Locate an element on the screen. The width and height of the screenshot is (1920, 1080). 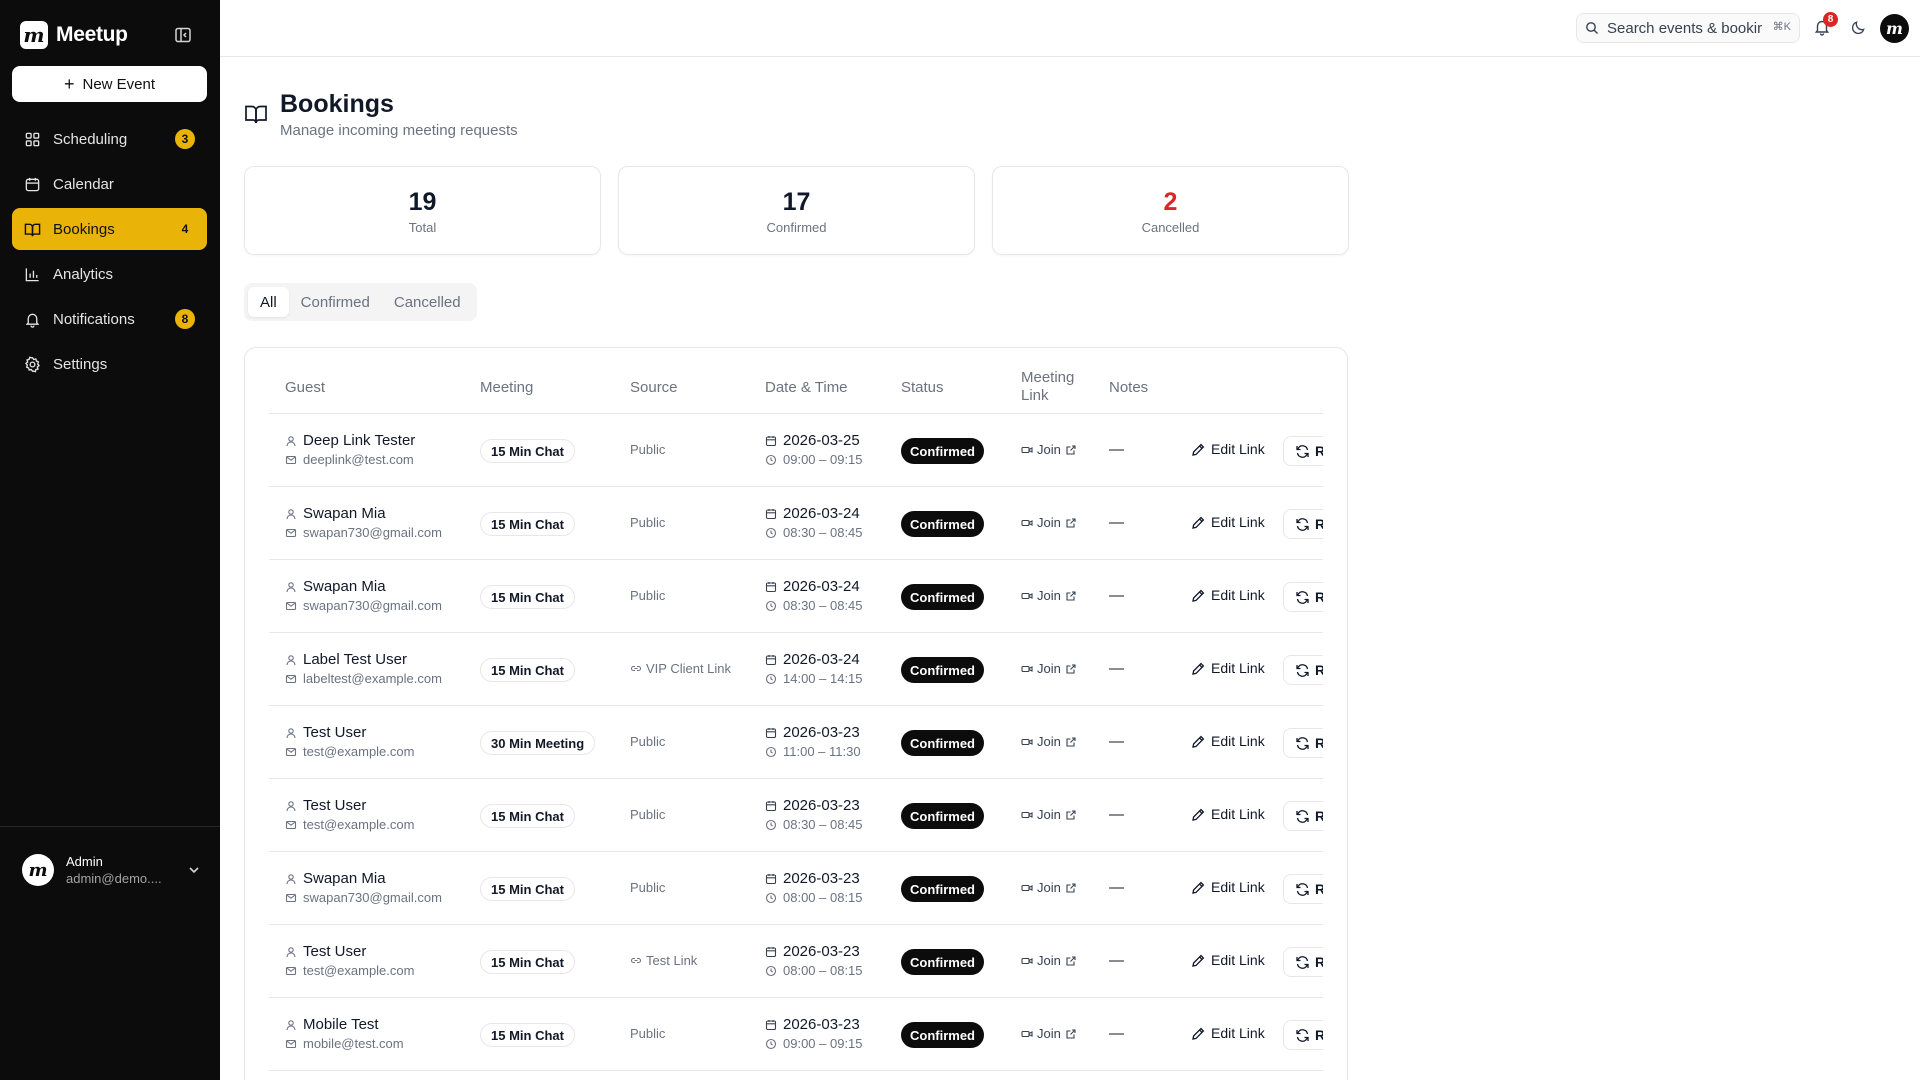
date-time-cell: 2026-03-24 14:00 – 14:15 is located at coordinates (814, 668).